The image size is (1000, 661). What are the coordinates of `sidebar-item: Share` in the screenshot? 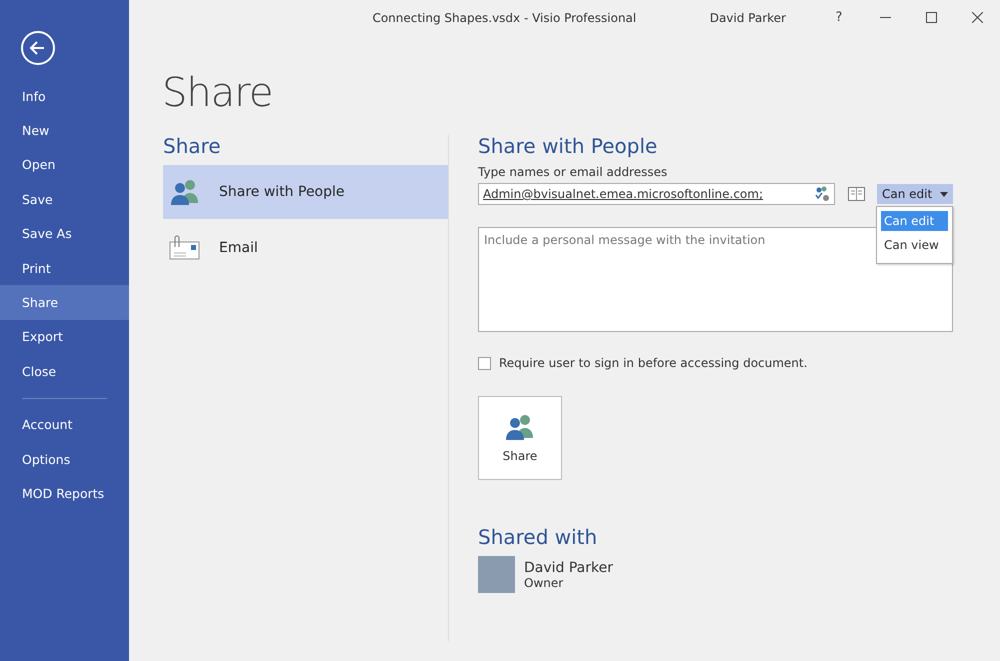 It's located at (64, 302).